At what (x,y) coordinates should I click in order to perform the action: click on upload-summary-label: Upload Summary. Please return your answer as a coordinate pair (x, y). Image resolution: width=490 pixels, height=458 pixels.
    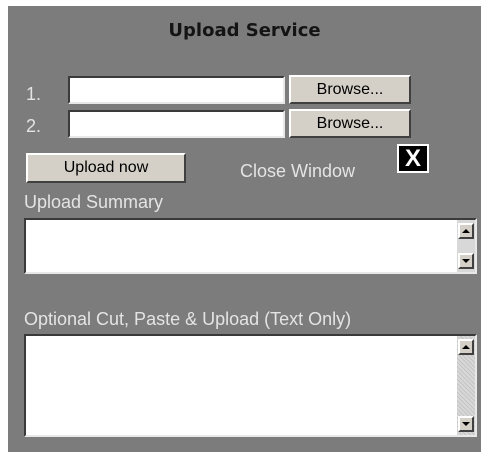
    Looking at the image, I should click on (94, 202).